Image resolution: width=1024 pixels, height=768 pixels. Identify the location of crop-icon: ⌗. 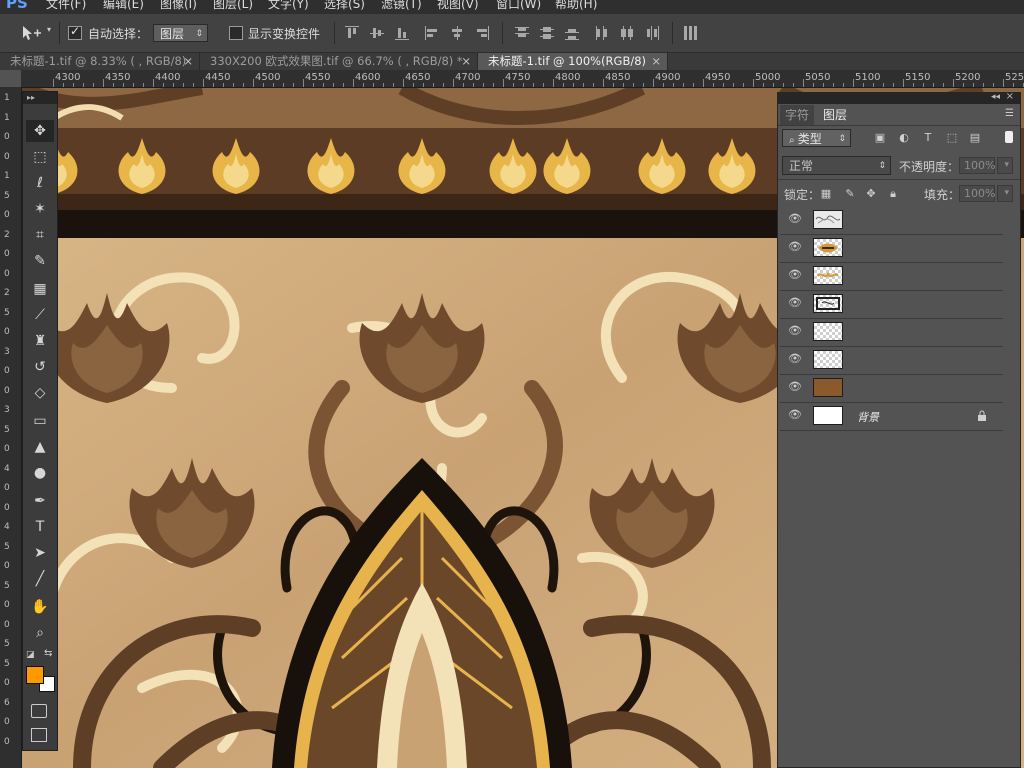
(40, 235).